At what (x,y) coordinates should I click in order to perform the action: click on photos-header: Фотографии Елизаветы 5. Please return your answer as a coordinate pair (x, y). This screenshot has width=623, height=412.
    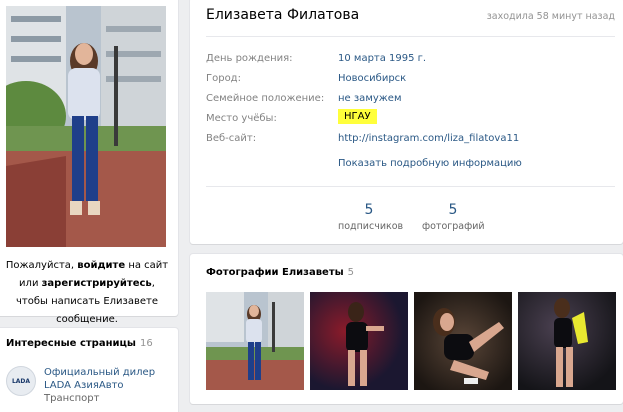
    Looking at the image, I should click on (280, 272).